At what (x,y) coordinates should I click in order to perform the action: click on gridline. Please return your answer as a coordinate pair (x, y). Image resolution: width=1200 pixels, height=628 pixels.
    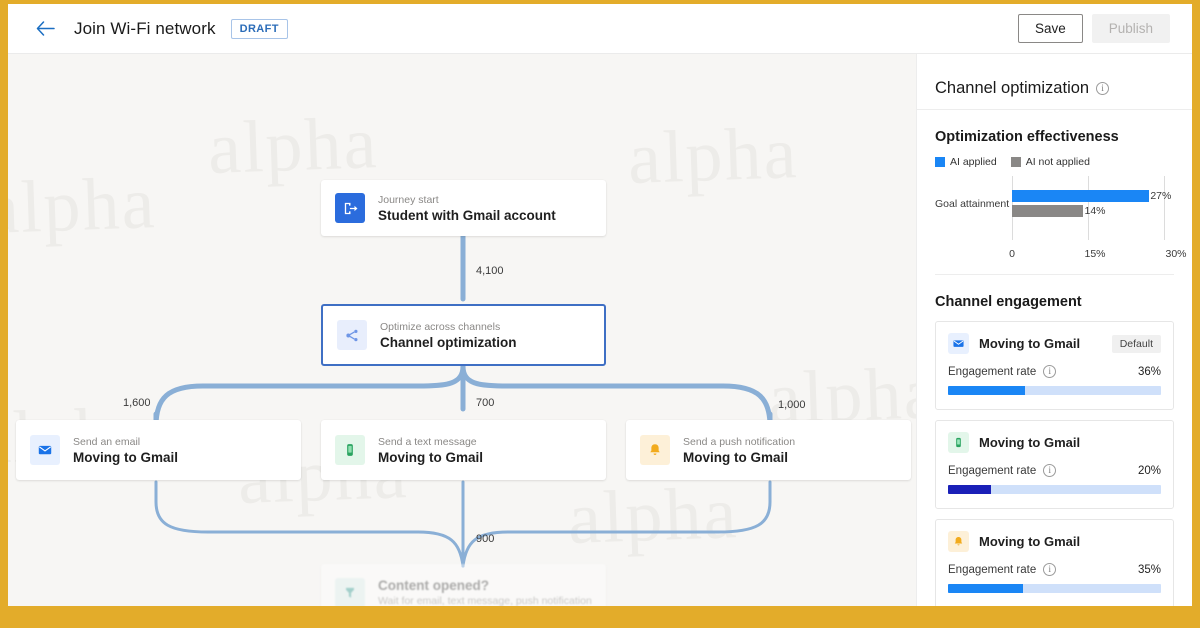
    Looking at the image, I should click on (1164, 208).